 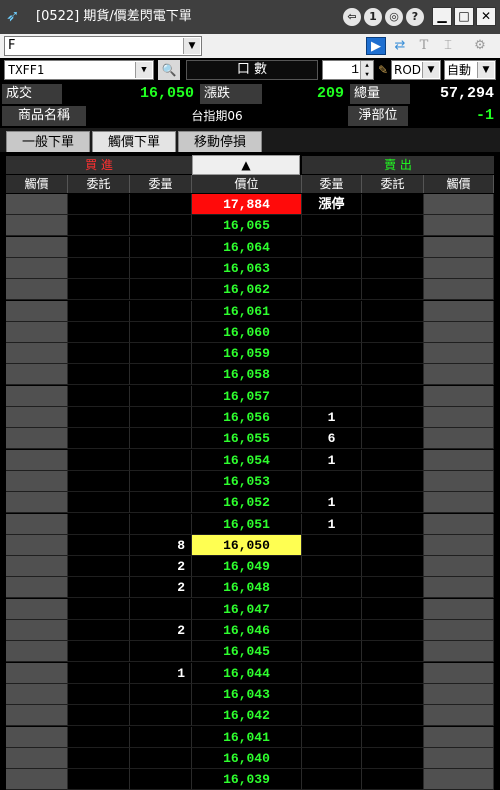 I want to click on bracket-icon: ⌶, so click(x=448, y=46).